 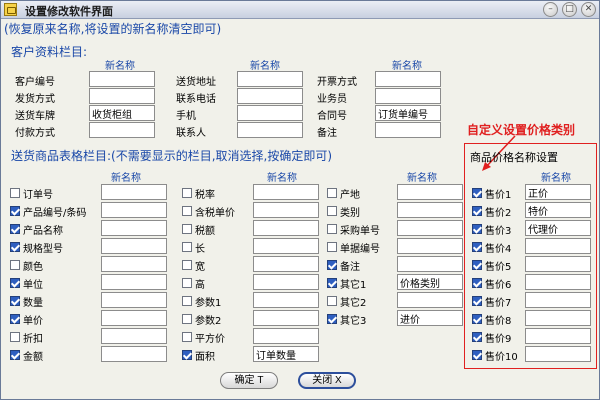 What do you see at coordinates (327, 133) in the screenshot?
I see `customer-label: 备注` at bounding box center [327, 133].